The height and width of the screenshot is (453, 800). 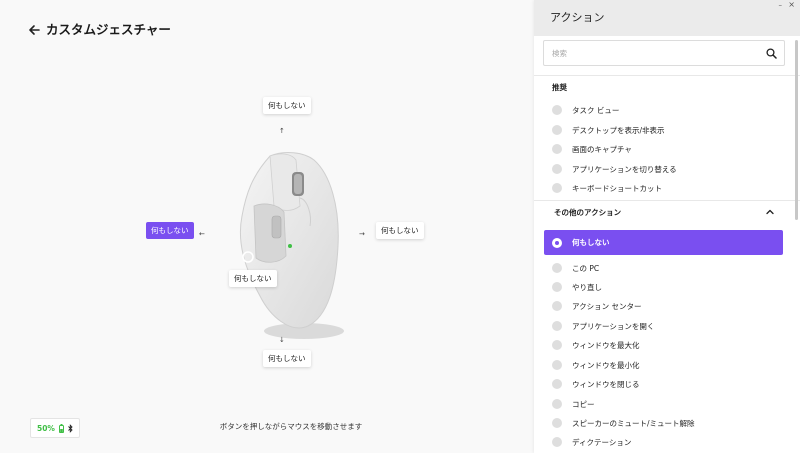 I want to click on action-item: ウィンドウを最大化, so click(x=666, y=345).